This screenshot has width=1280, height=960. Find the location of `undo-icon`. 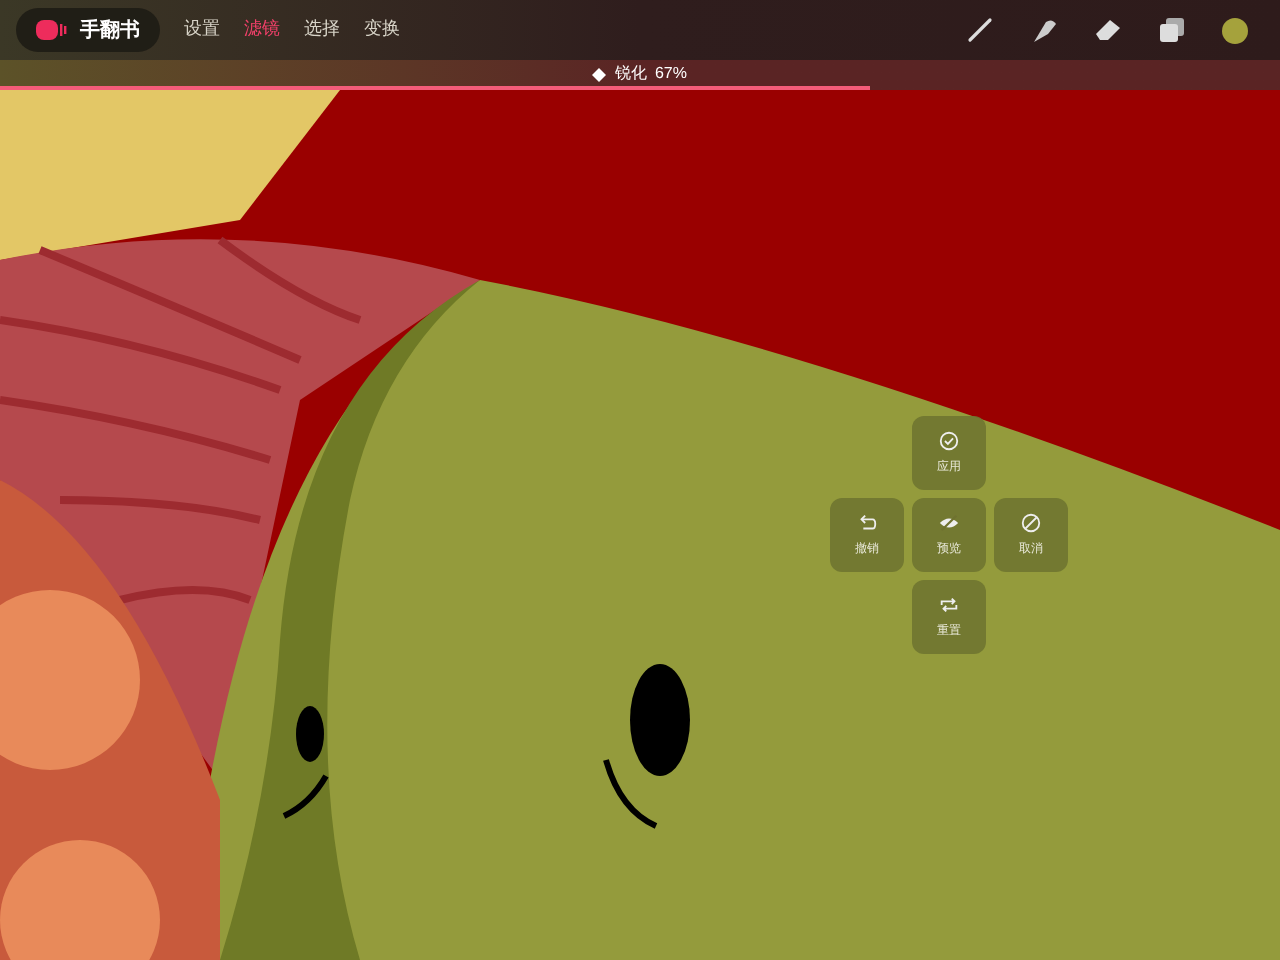

undo-icon is located at coordinates (867, 522).